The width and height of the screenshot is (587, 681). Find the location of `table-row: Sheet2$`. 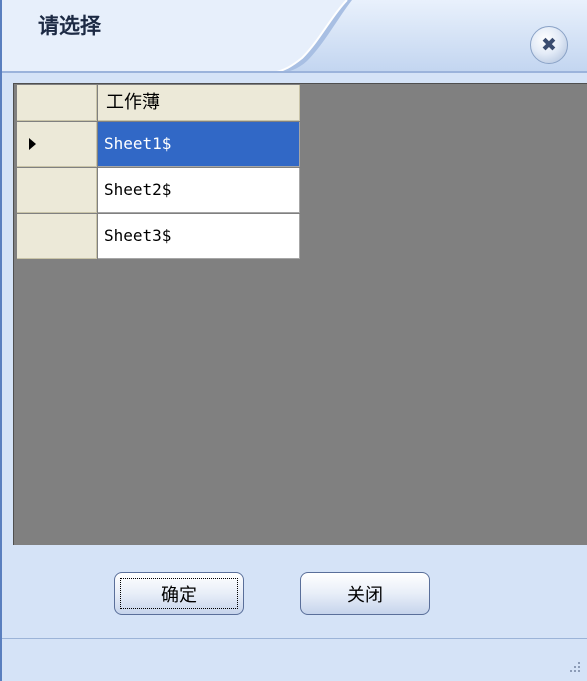

table-row: Sheet2$ is located at coordinates (158, 190).